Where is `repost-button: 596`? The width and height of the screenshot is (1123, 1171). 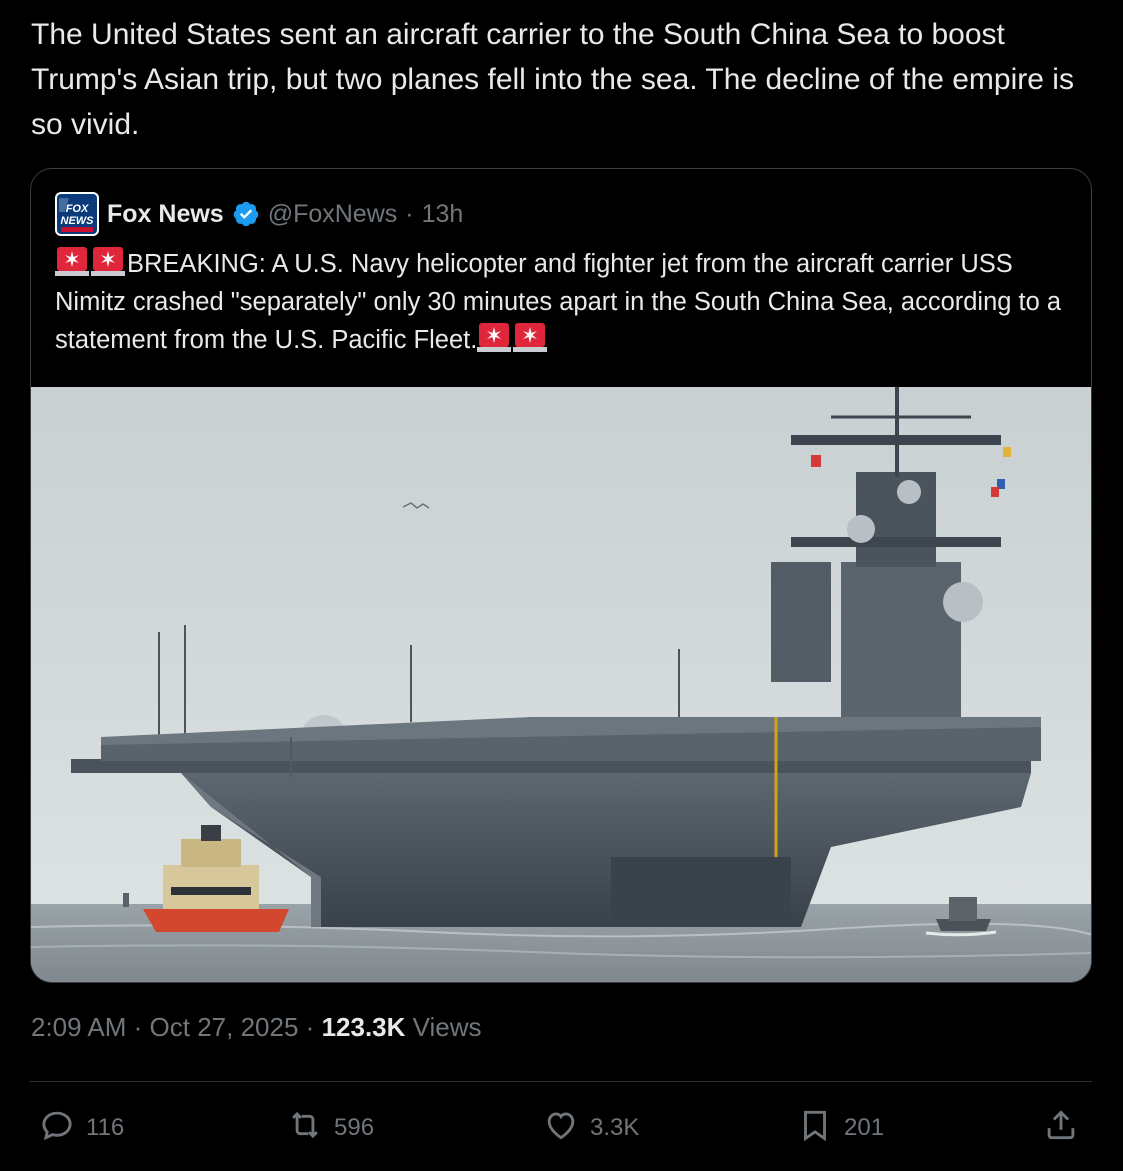 repost-button: 596 is located at coordinates (330, 1128).